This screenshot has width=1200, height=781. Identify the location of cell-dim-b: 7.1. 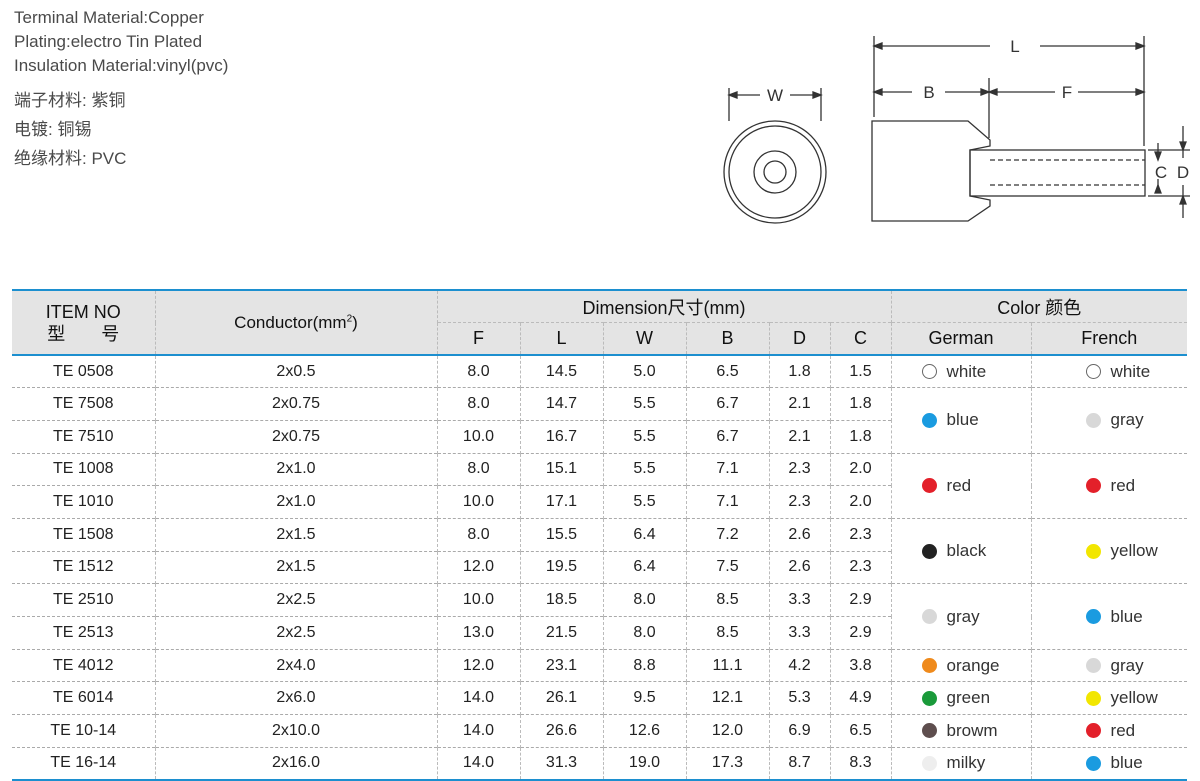
(727, 502).